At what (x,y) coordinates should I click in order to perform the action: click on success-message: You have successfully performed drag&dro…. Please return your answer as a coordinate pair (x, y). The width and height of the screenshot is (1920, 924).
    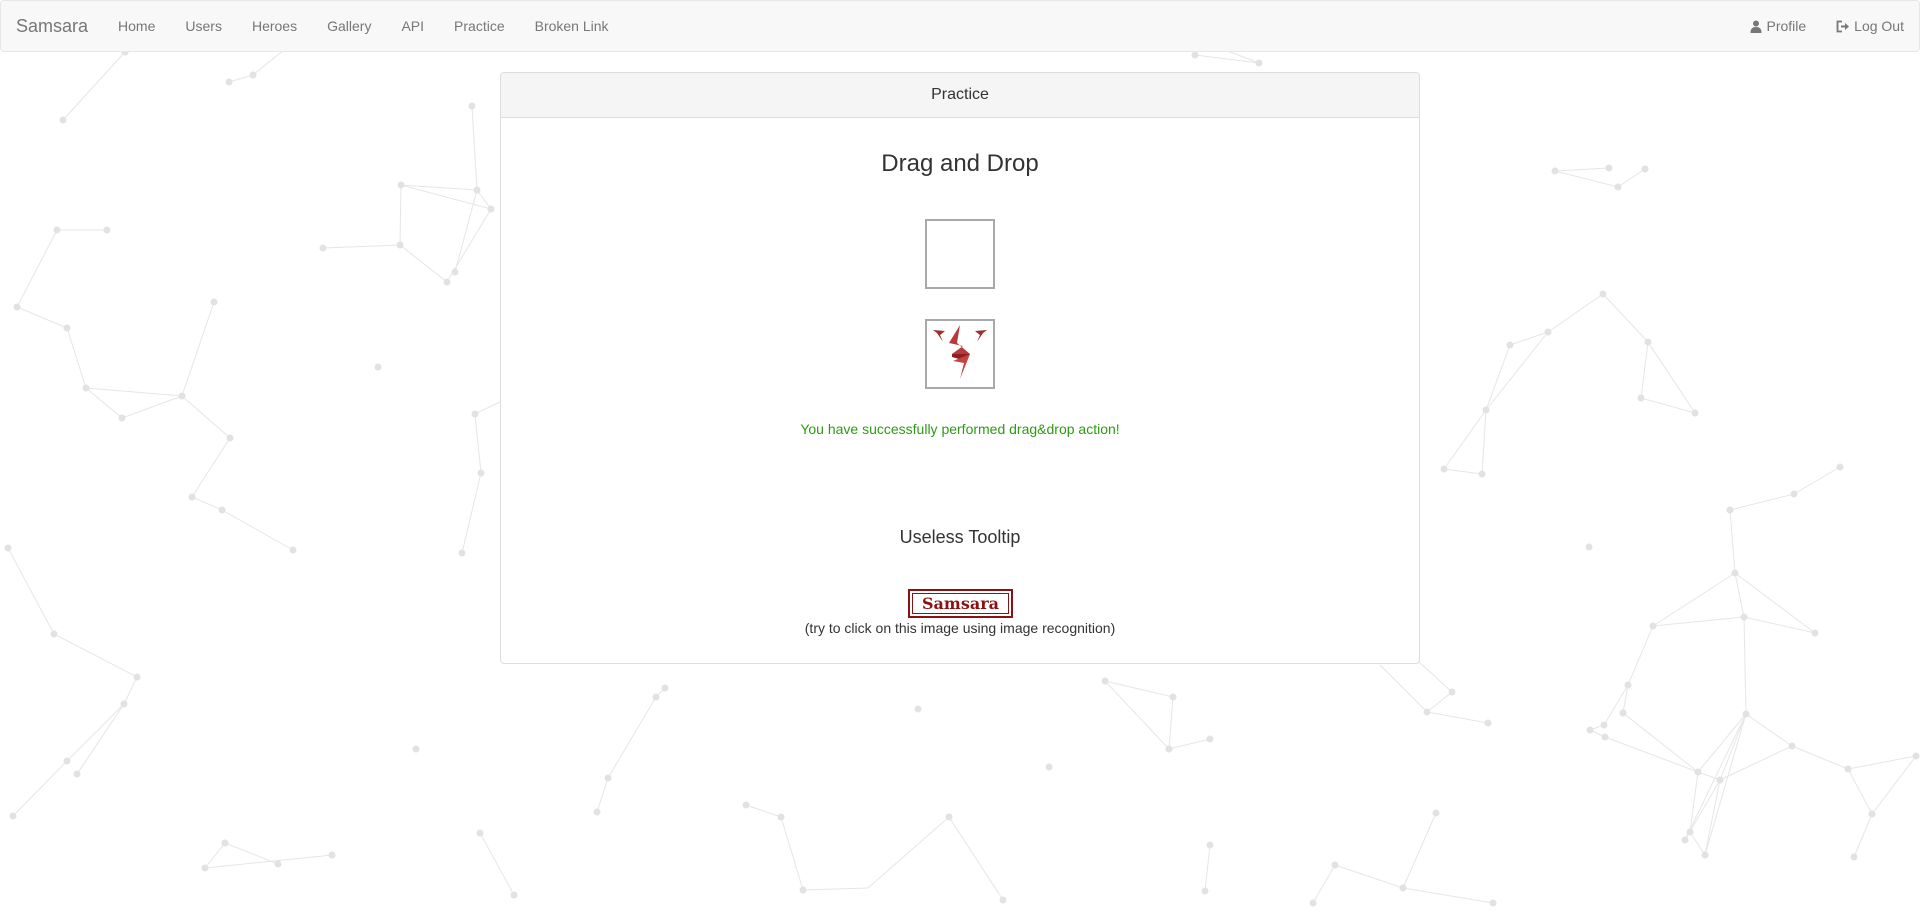
    Looking at the image, I should click on (960, 429).